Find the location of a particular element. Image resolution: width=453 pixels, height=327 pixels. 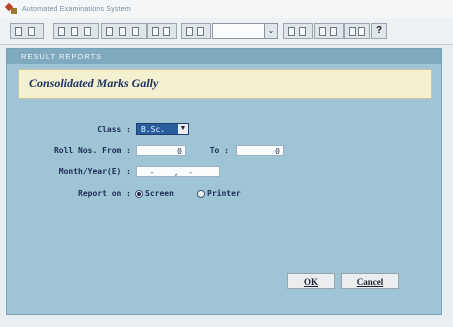

month-year-field: - , - is located at coordinates (178, 171).